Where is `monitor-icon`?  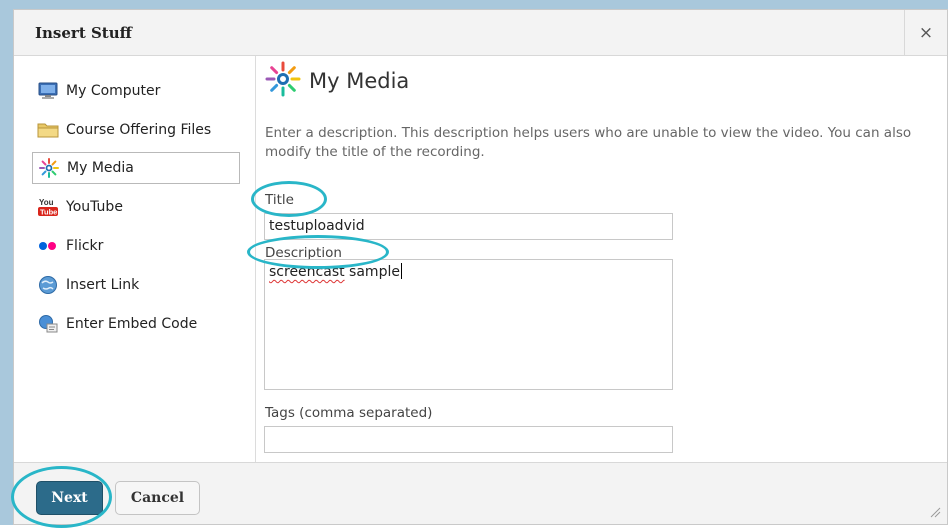
monitor-icon is located at coordinates (48, 91).